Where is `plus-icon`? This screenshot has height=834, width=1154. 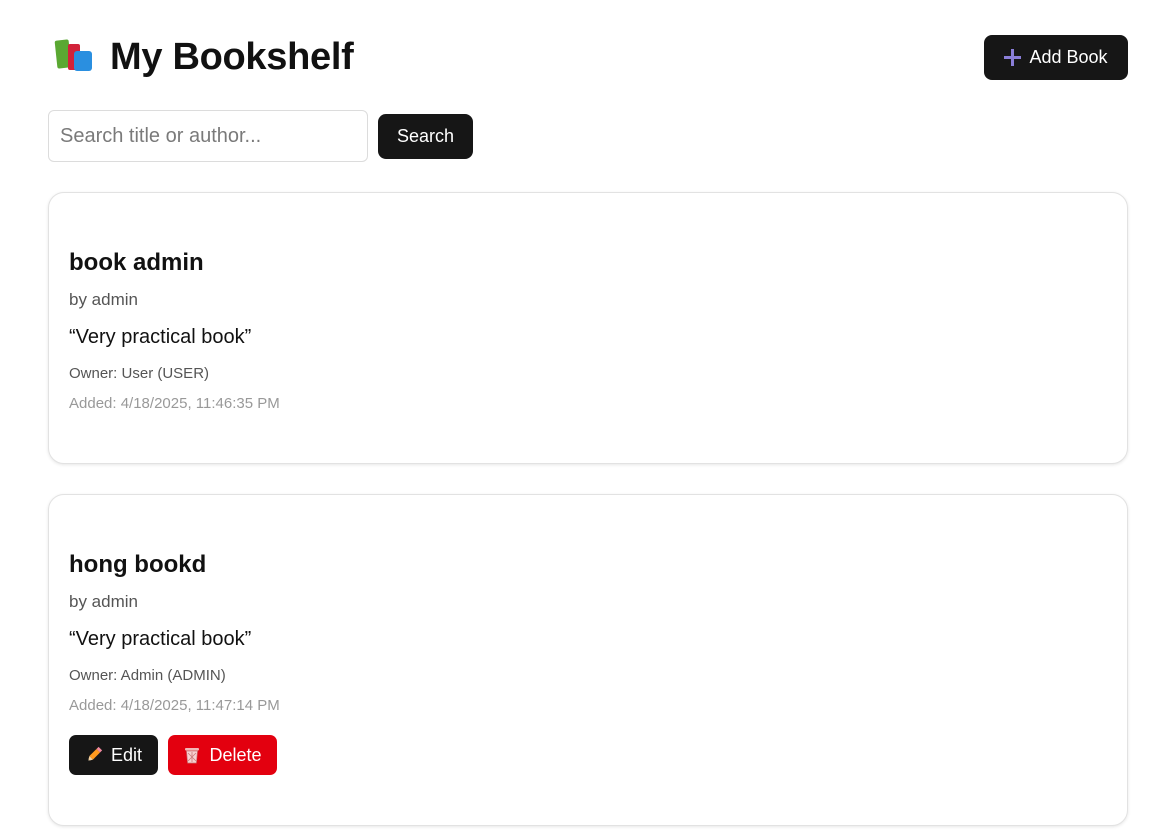
plus-icon is located at coordinates (1013, 57).